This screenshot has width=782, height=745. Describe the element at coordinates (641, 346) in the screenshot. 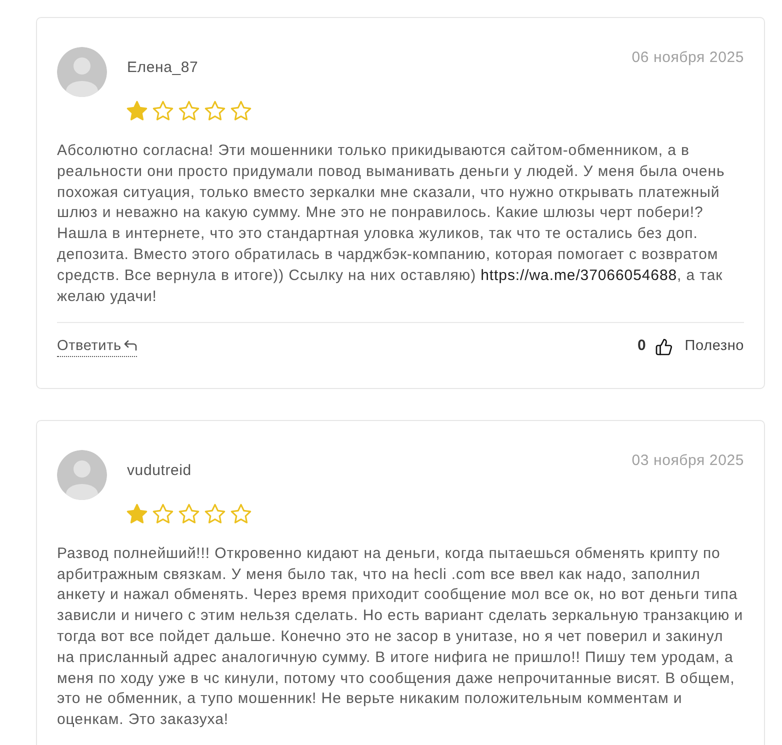

I see `like-count: 0` at that location.